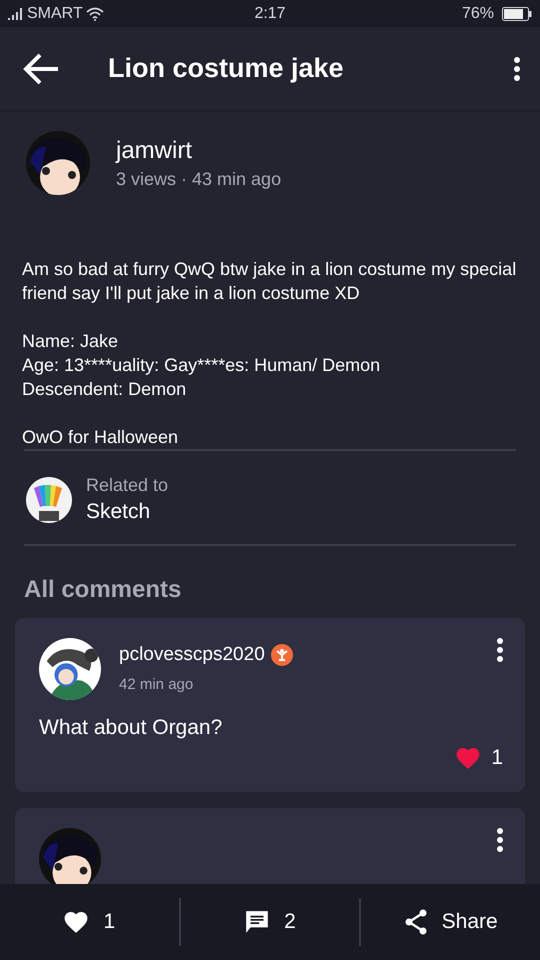 The width and height of the screenshot is (540, 960). What do you see at coordinates (270, 13) in the screenshot?
I see `clock: 2:17` at bounding box center [270, 13].